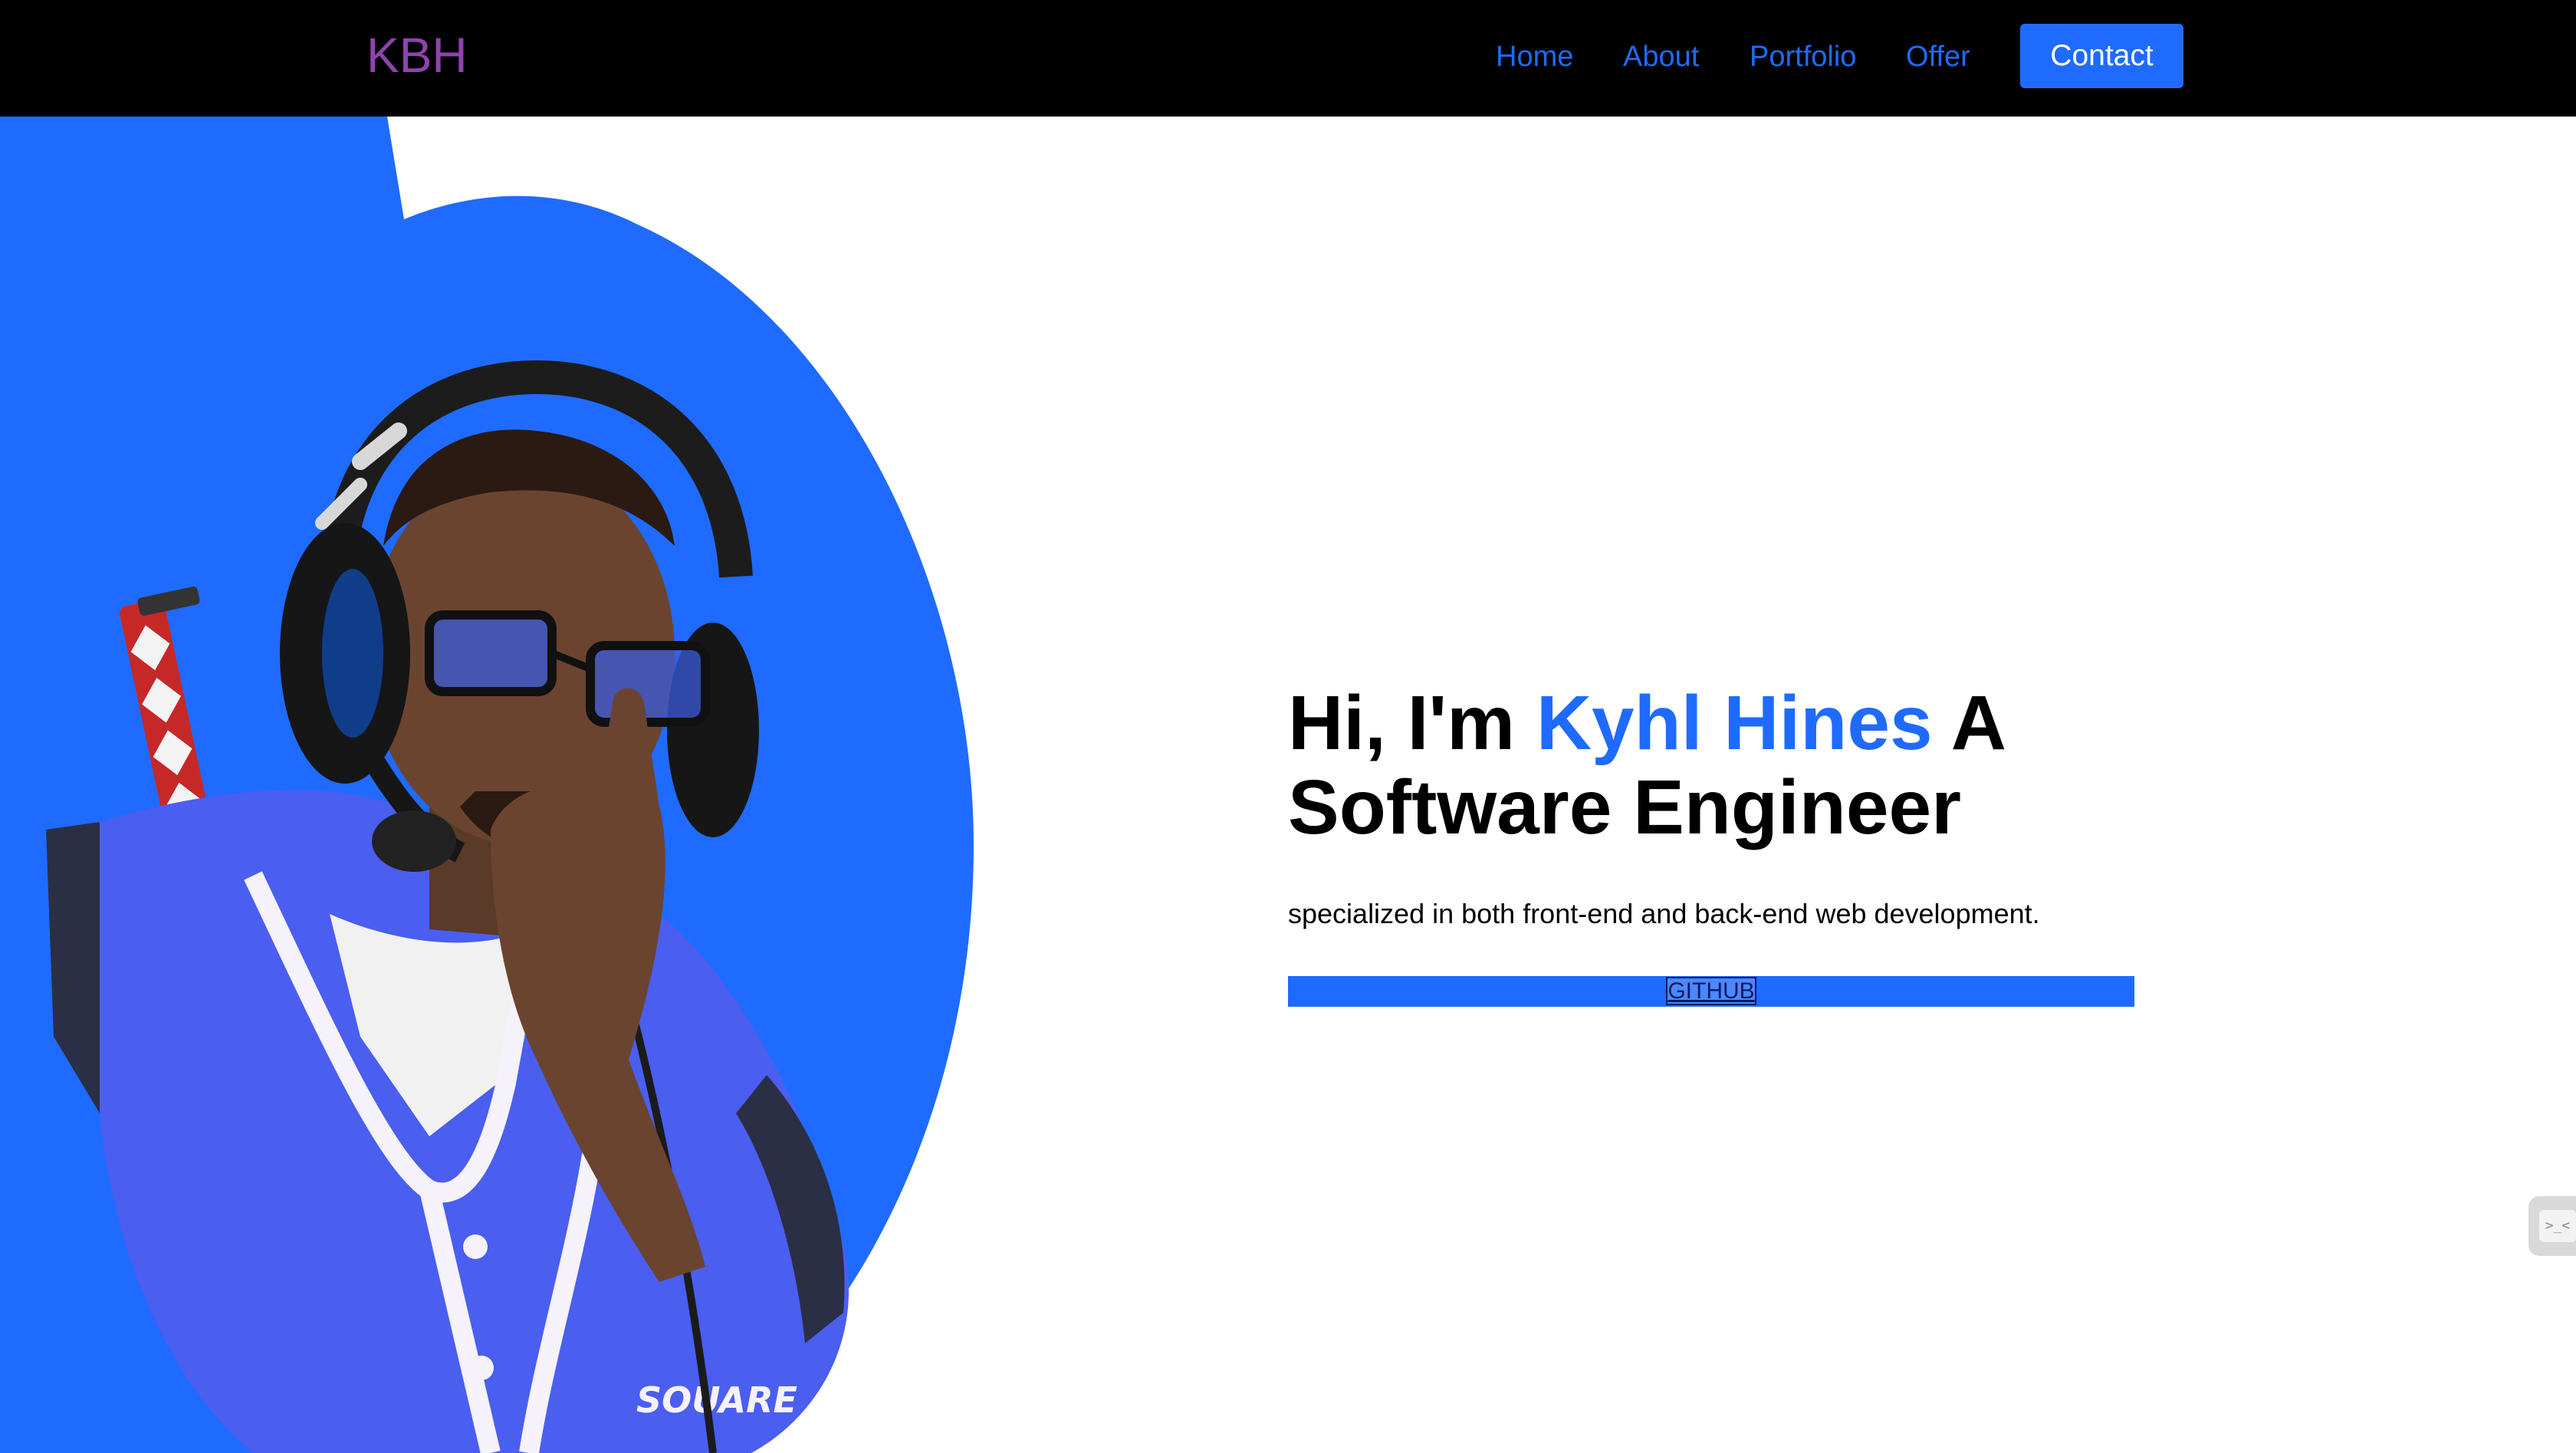 Image resolution: width=2576 pixels, height=1453 pixels. What do you see at coordinates (2558, 1226) in the screenshot?
I see `terminal-icon: >_<` at bounding box center [2558, 1226].